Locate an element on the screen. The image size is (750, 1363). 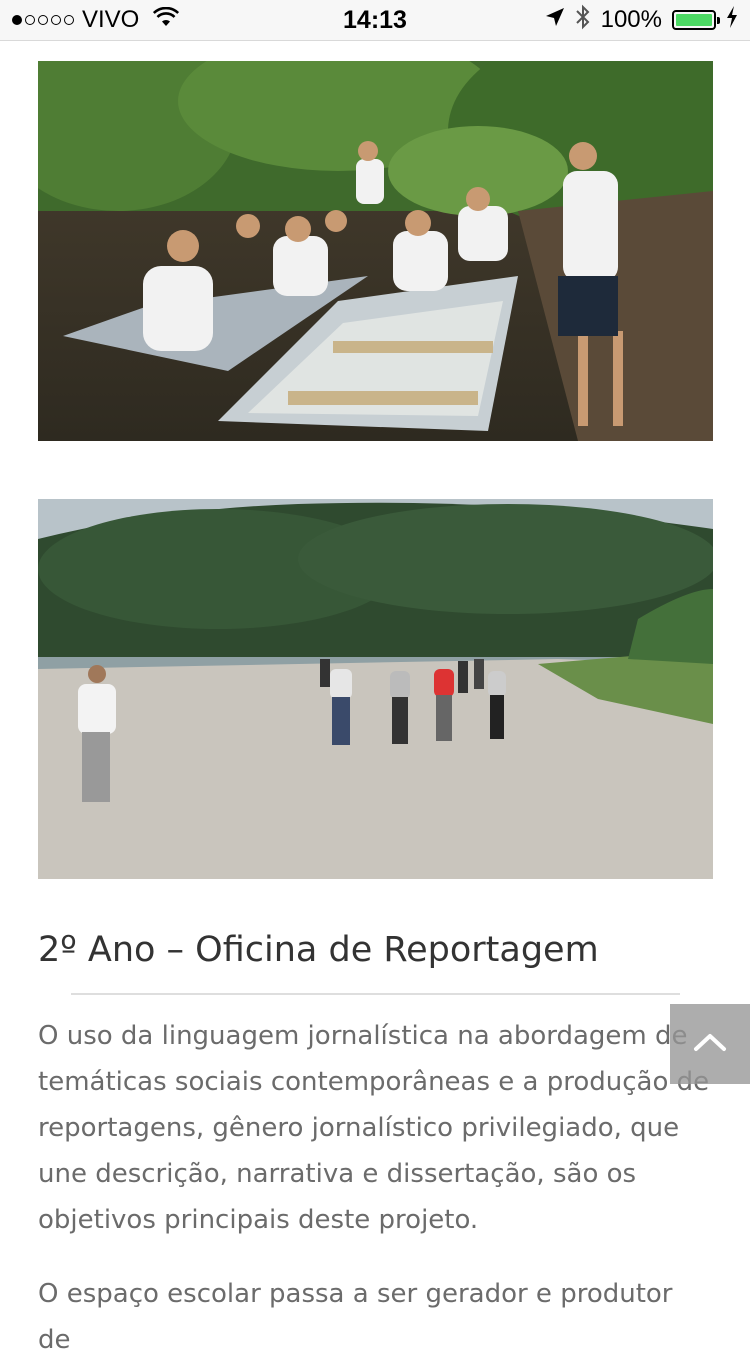
charging-icon is located at coordinates (732, 20).